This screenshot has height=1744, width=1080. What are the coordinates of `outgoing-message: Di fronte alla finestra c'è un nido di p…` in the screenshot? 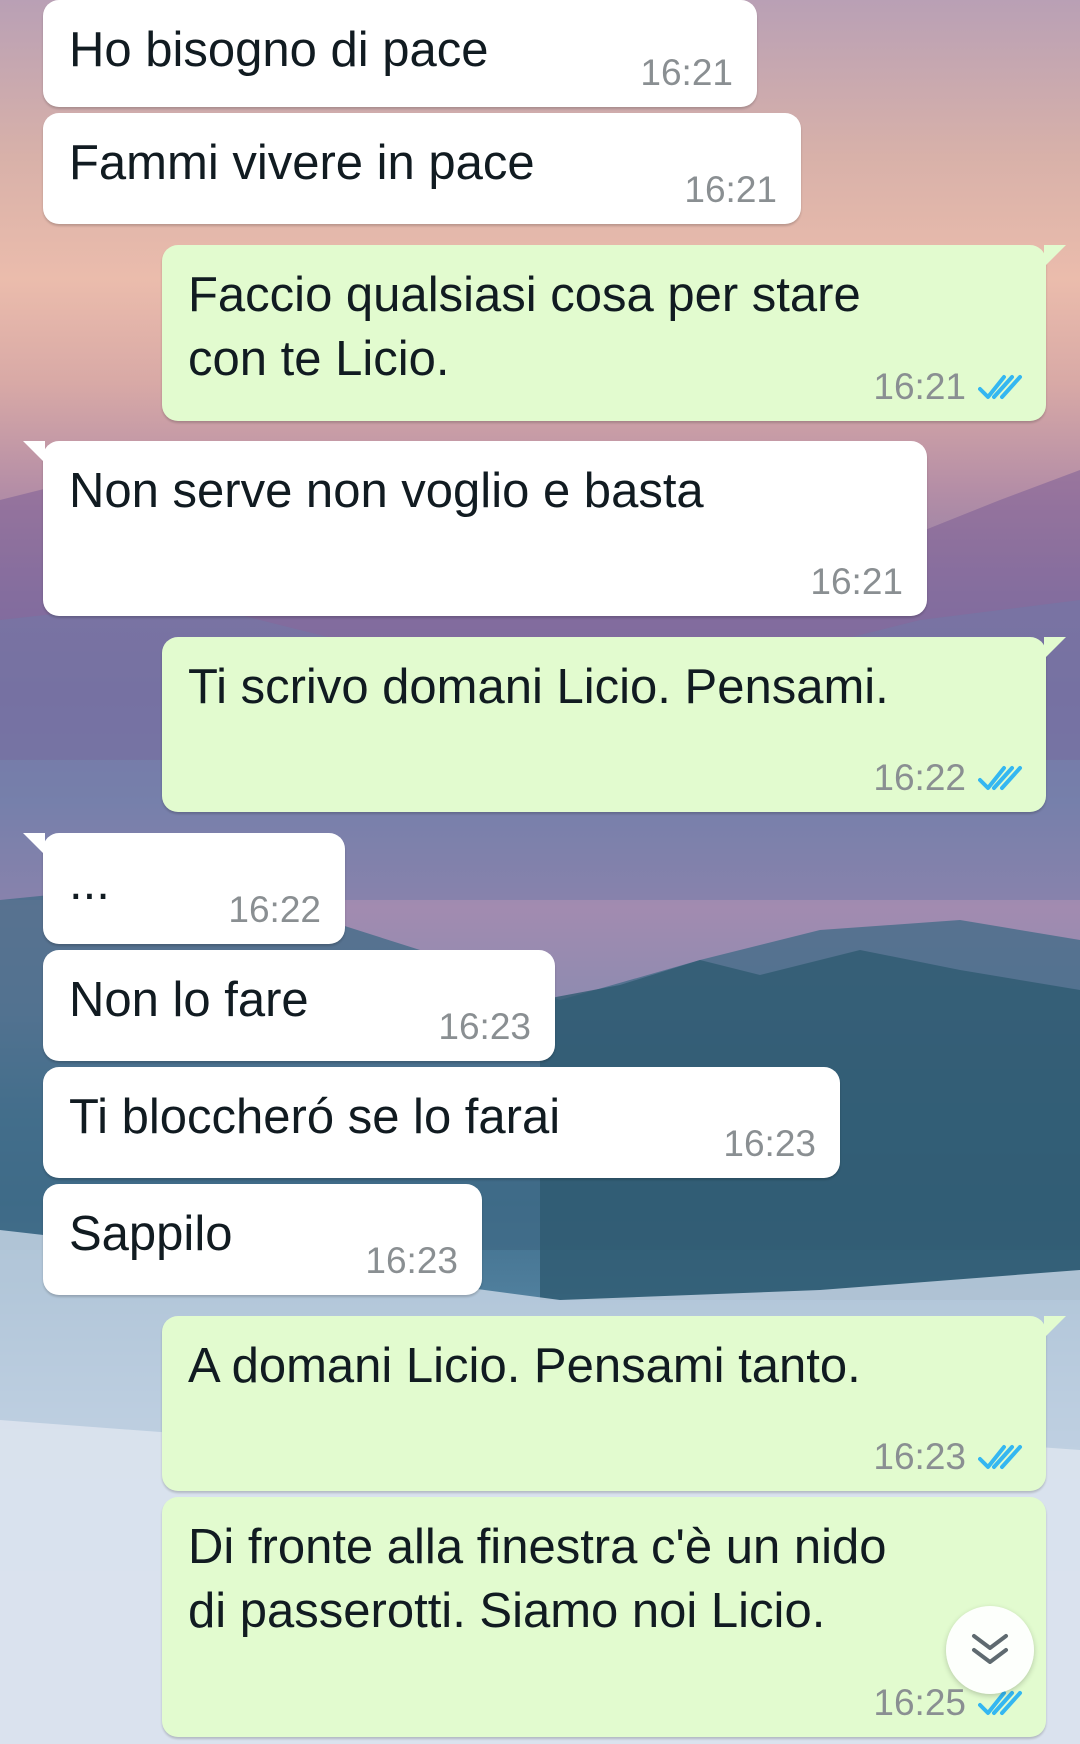 It's located at (604, 1617).